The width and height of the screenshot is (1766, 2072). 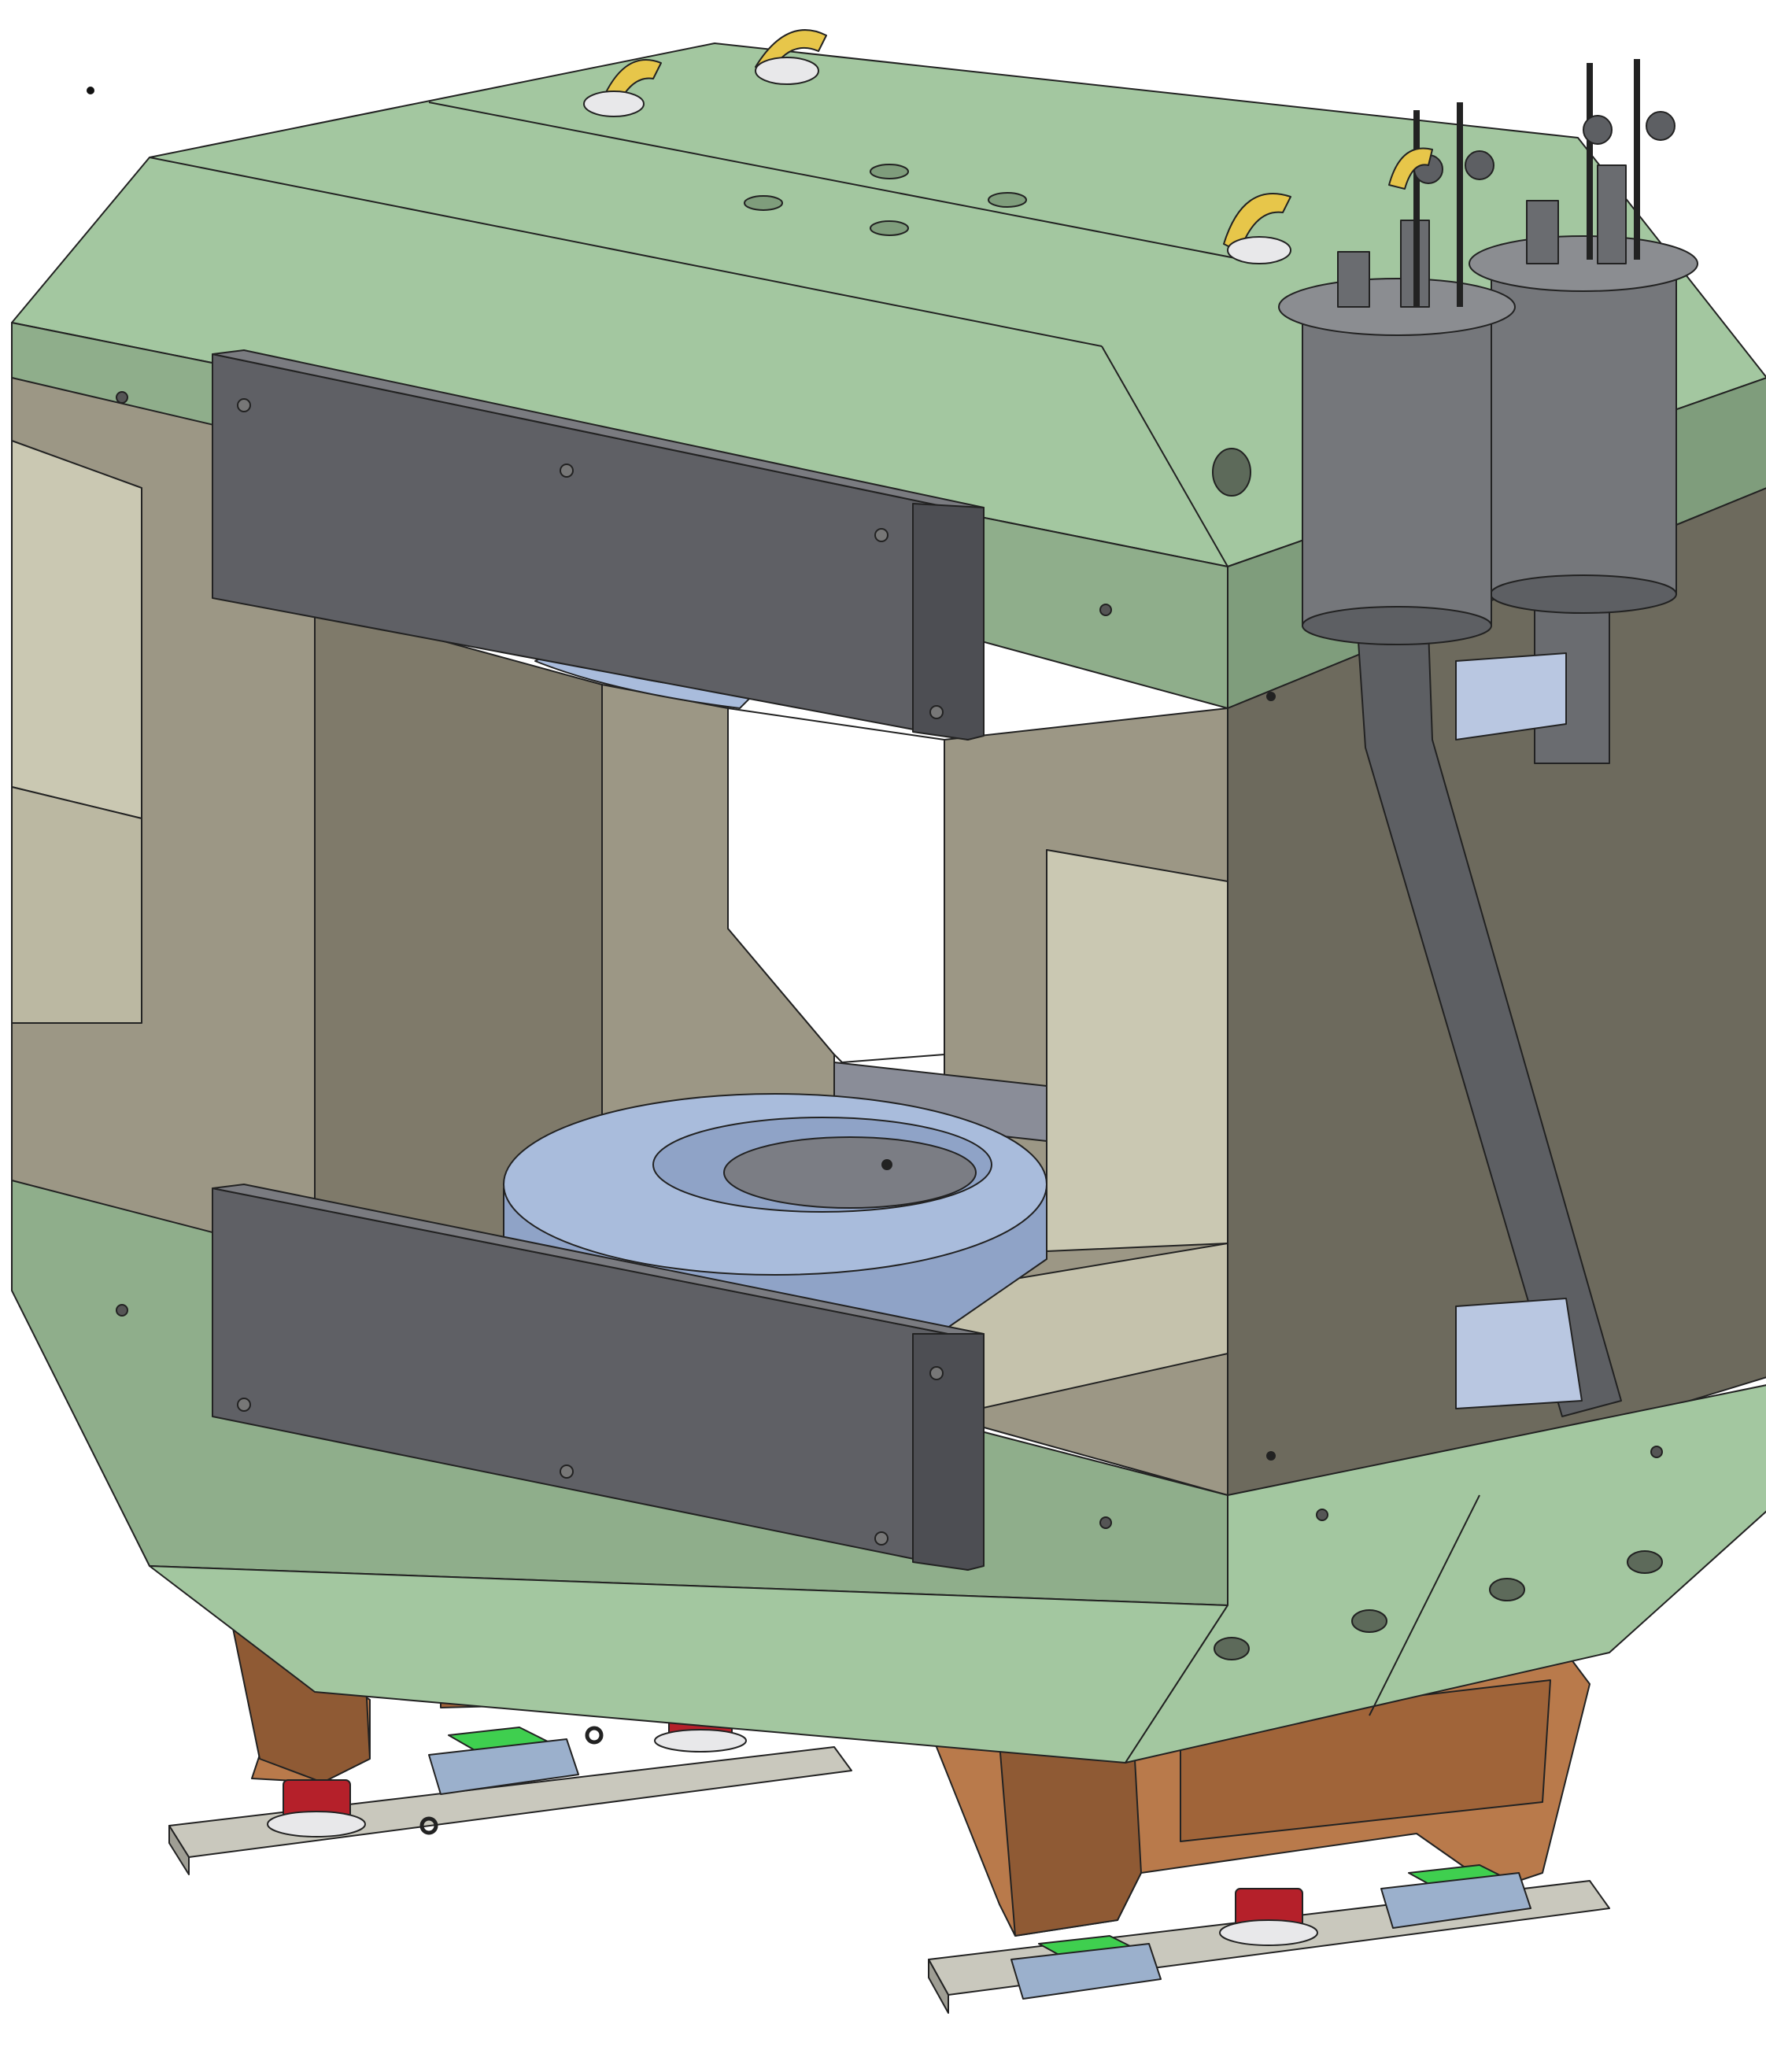 I want to click on cryostat-front-elbow, so click(x=1519, y=1353).